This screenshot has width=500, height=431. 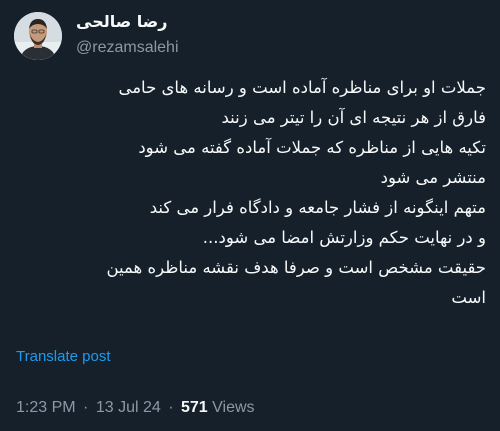 I want to click on post-meta: 1:23 PM · 13 Jul 24 · 571 Views, so click(x=135, y=408).